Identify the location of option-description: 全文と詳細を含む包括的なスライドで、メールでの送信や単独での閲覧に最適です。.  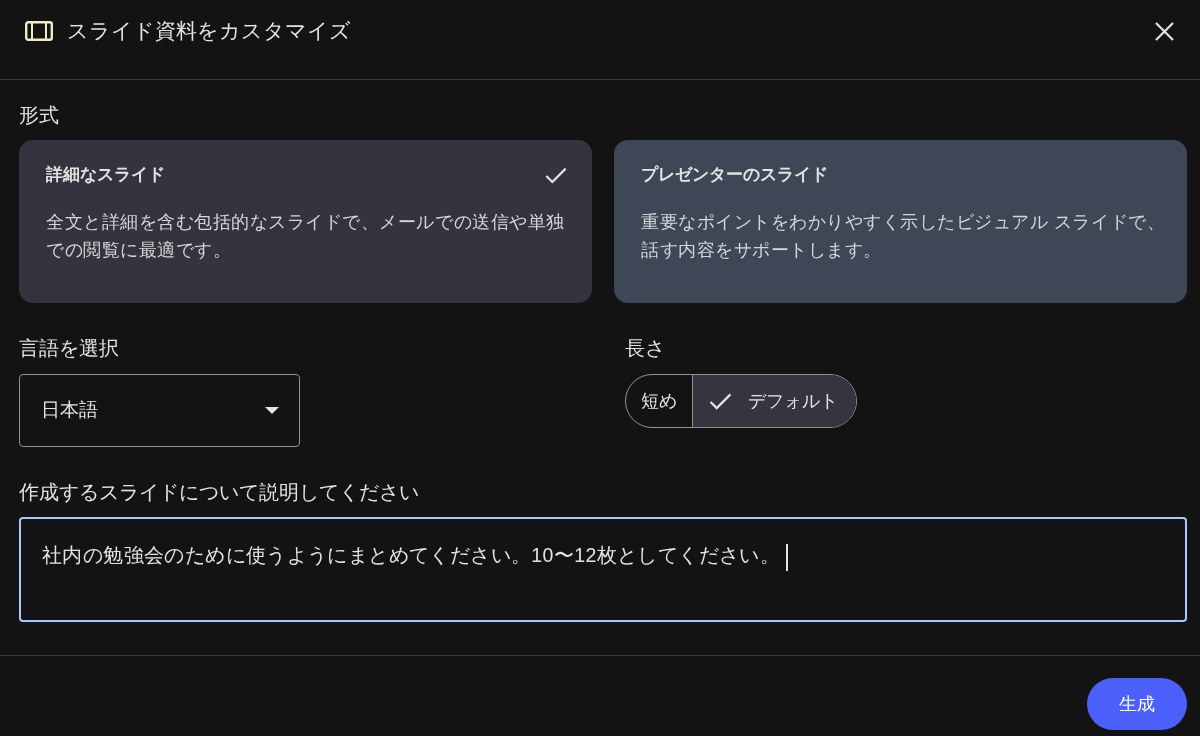
(306, 236).